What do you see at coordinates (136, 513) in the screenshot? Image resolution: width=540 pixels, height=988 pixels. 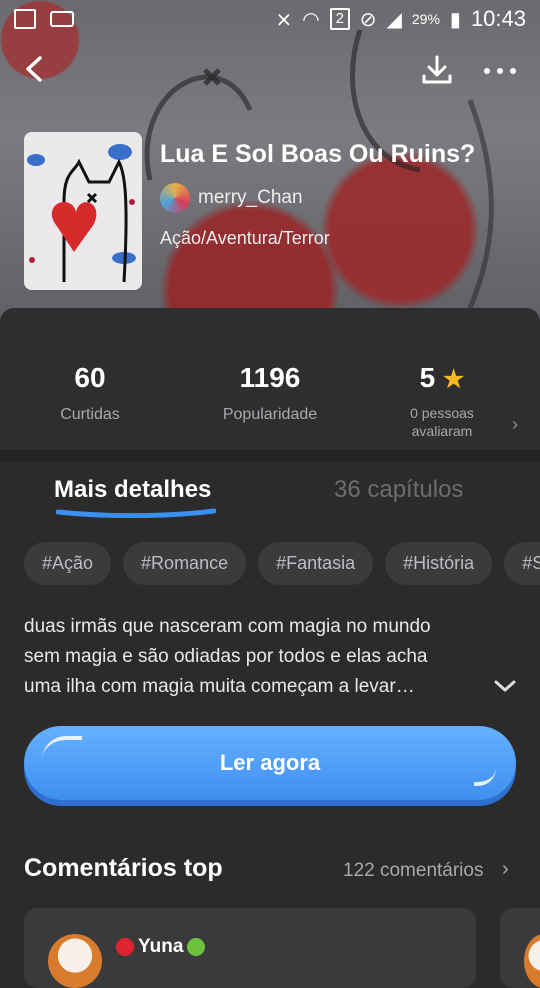 I see `tab-active-indicator` at bounding box center [136, 513].